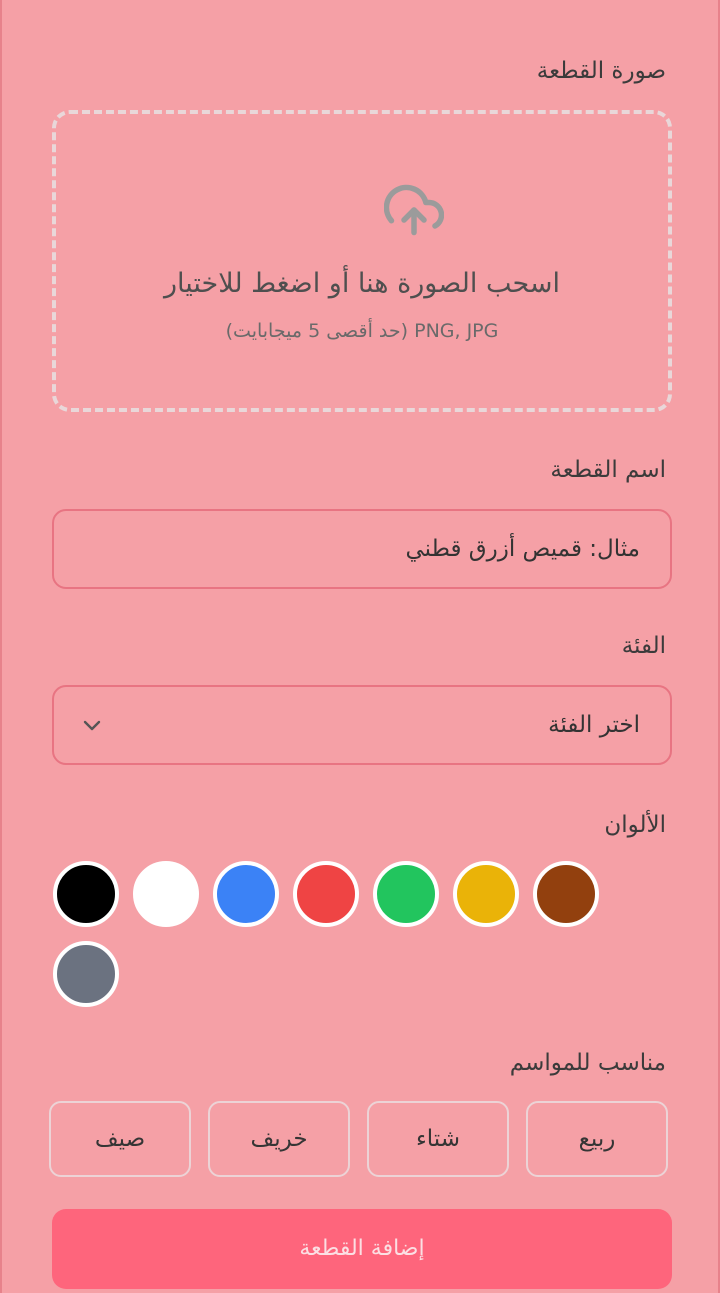 The image size is (720, 1293). I want to click on cloud-upload-icon, so click(414, 210).